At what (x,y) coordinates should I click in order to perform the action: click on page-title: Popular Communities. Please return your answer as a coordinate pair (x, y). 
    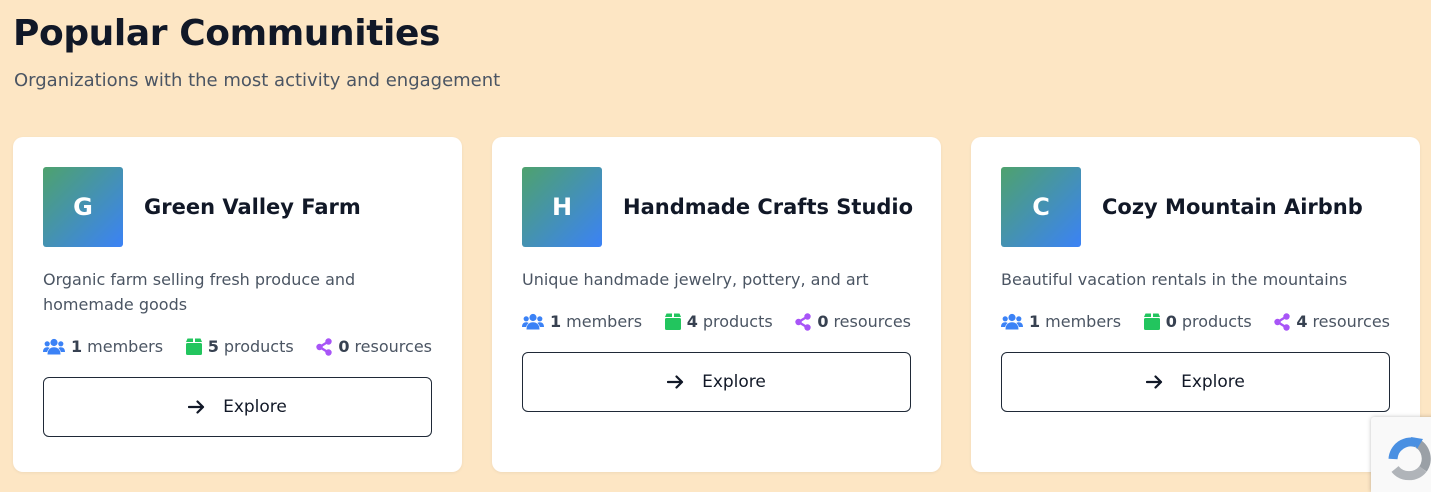
    Looking at the image, I should click on (227, 33).